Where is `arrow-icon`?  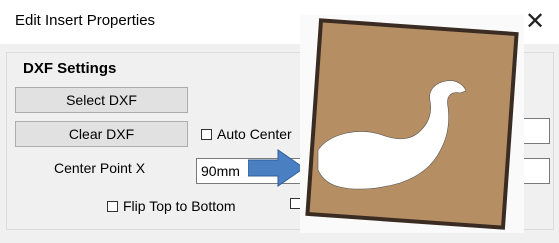
arrow-icon is located at coordinates (276, 169).